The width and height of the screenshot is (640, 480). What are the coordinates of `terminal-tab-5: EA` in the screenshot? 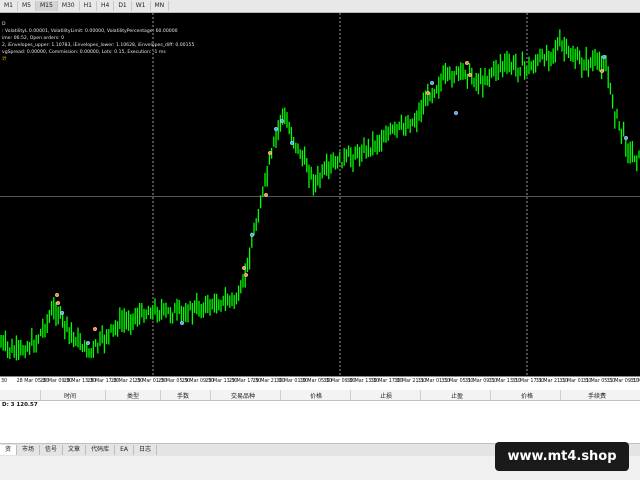 It's located at (124, 450).